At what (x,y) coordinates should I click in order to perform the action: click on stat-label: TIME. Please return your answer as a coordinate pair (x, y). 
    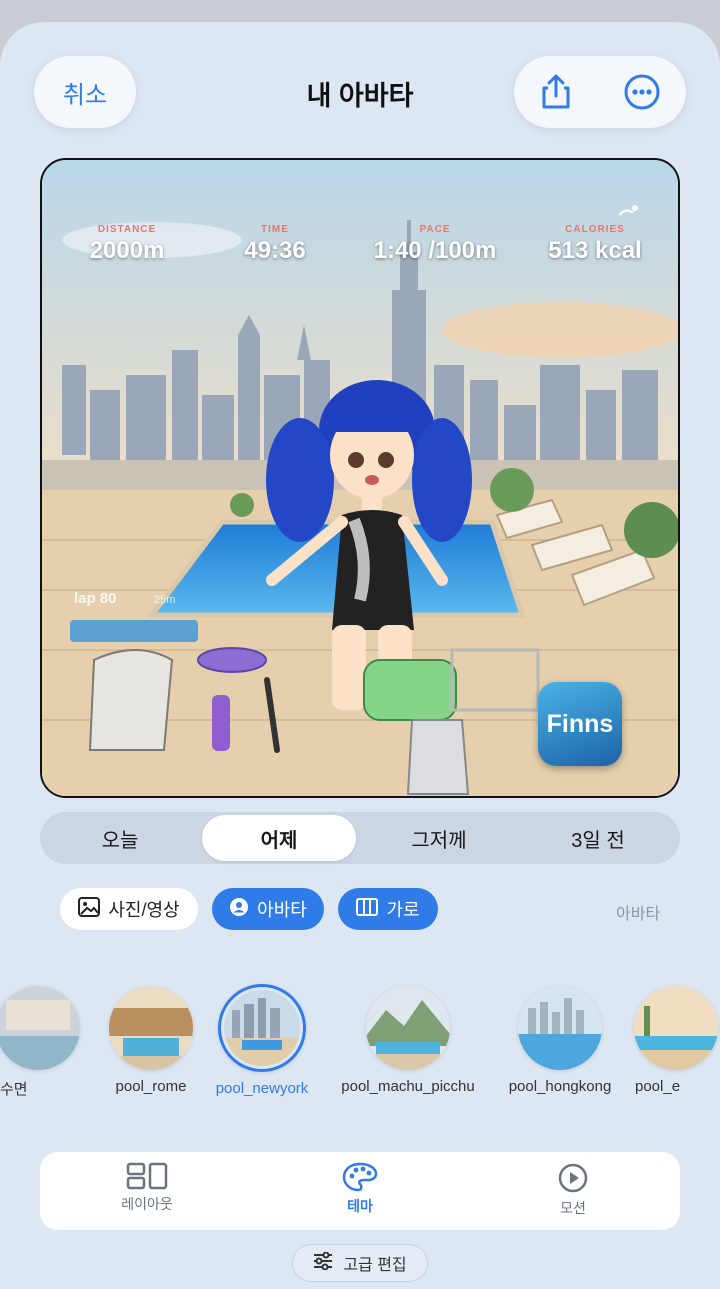
    Looking at the image, I should click on (275, 229).